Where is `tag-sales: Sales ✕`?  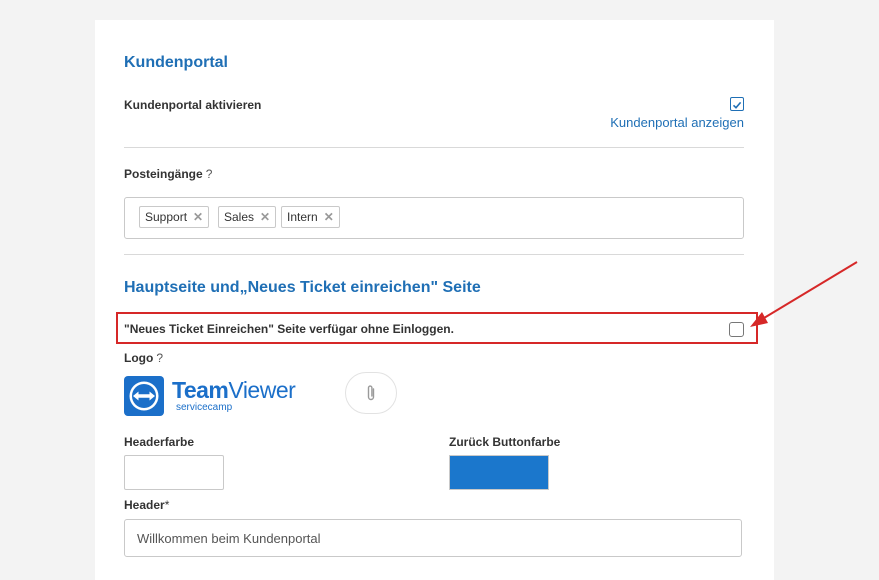 tag-sales: Sales ✕ is located at coordinates (247, 217).